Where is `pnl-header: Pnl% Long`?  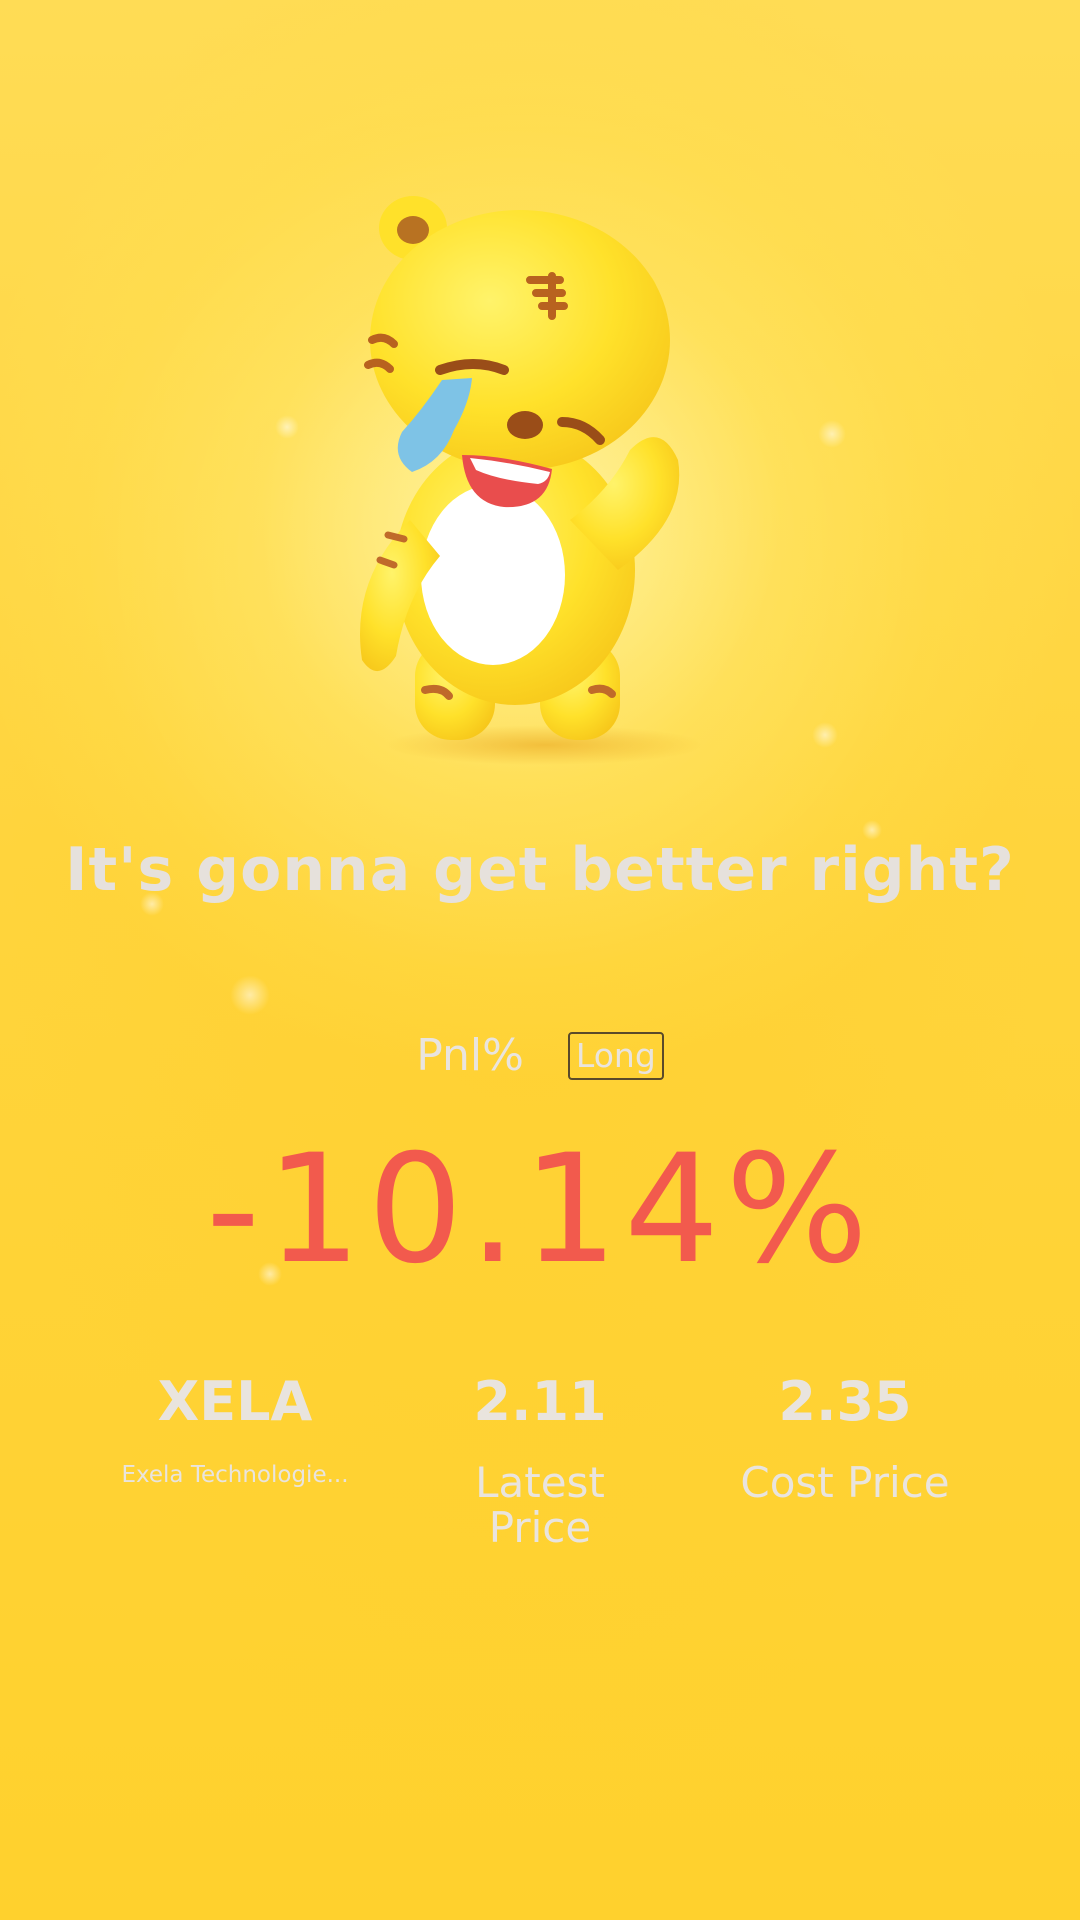
pnl-header: Pnl% Long is located at coordinates (540, 1055).